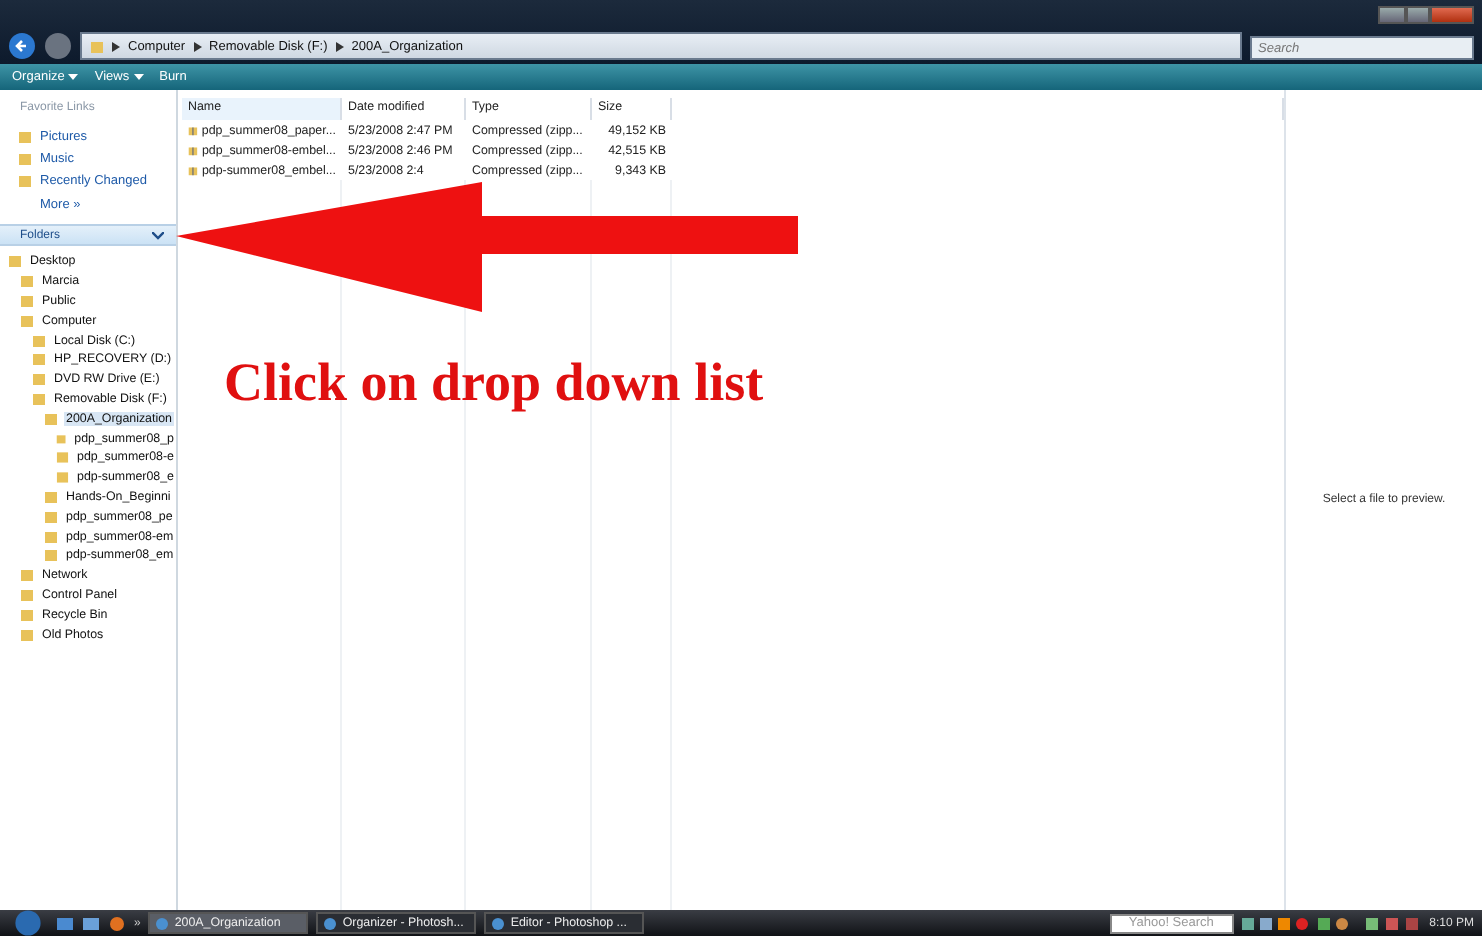  What do you see at coordinates (1452, 15) in the screenshot?
I see `close-button` at bounding box center [1452, 15].